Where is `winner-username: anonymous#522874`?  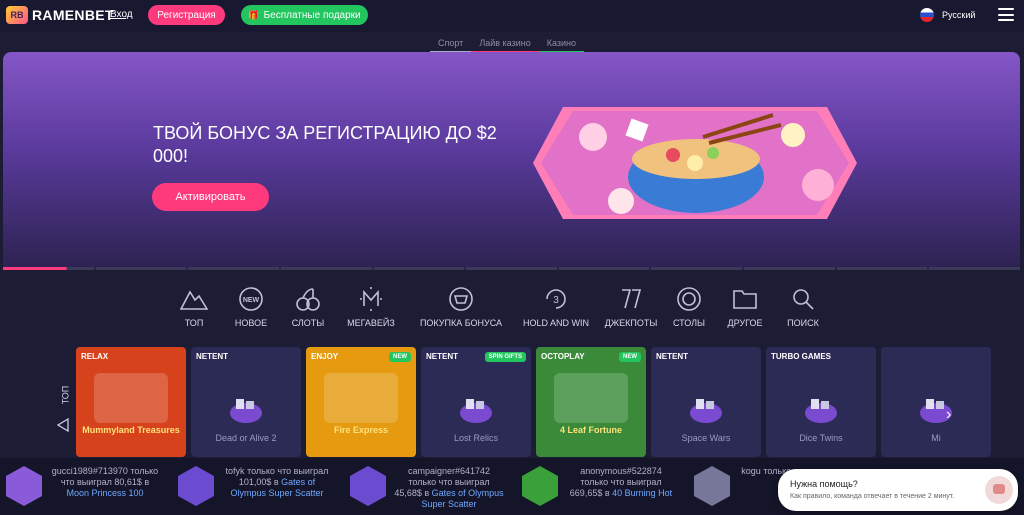
winner-username: anonymous#522874 is located at coordinates (621, 471).